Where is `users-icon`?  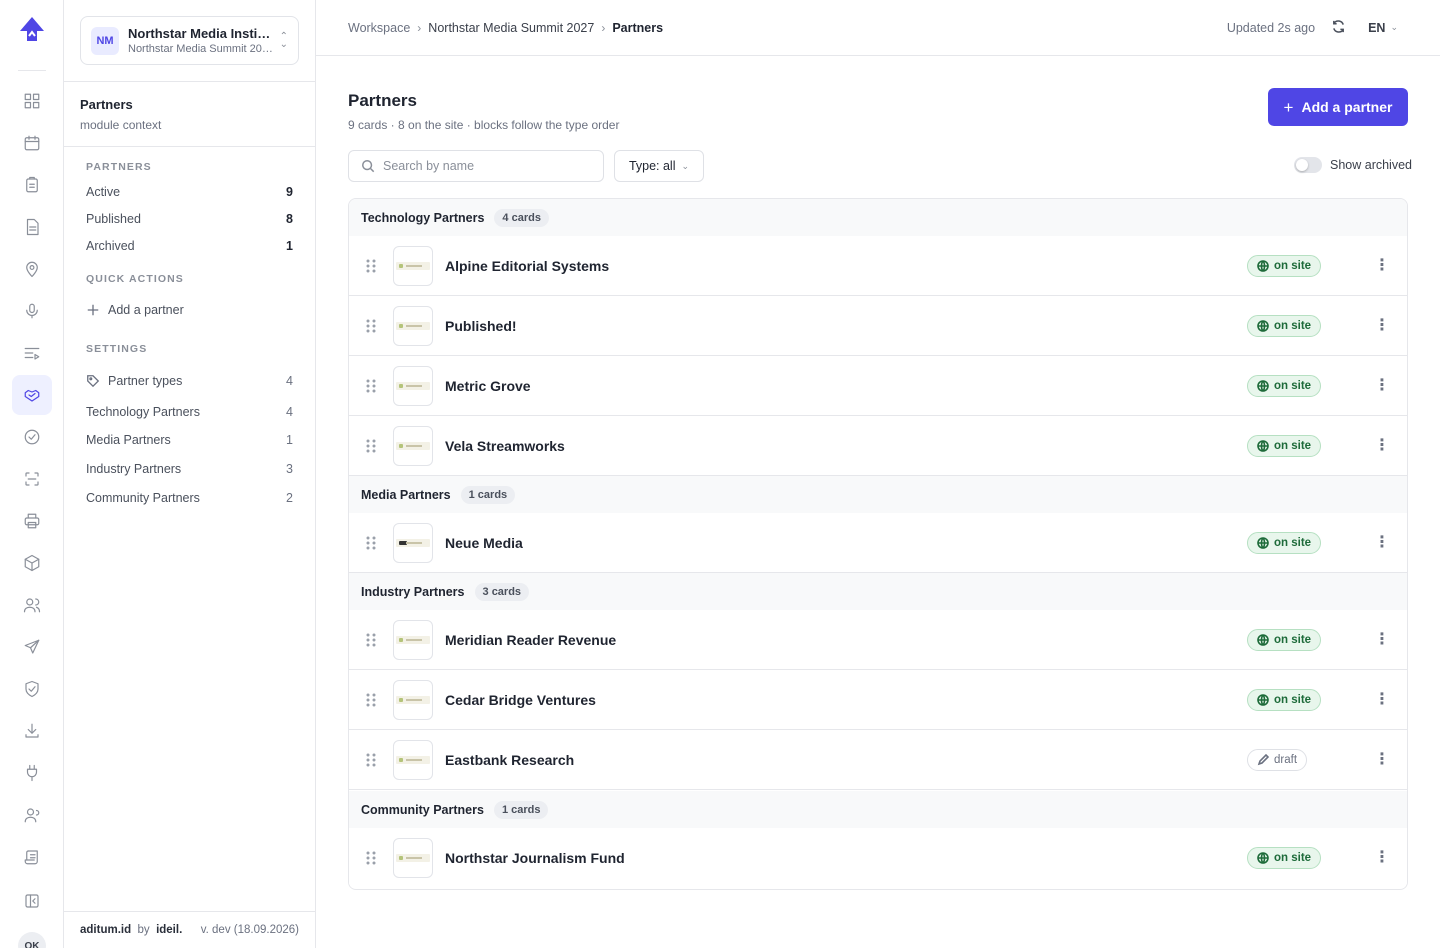
users-icon is located at coordinates (32, 605).